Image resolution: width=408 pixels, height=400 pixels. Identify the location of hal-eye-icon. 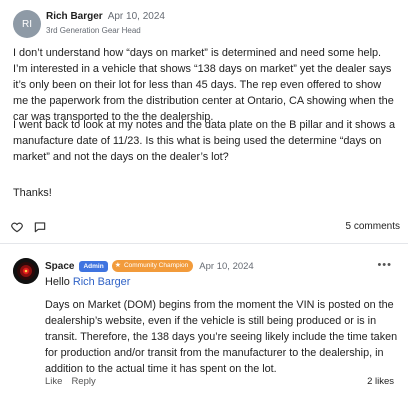
(26, 271).